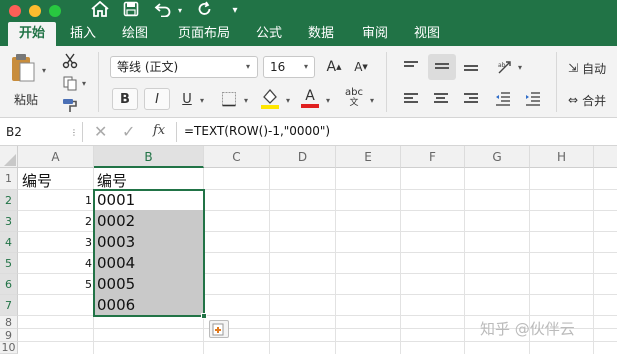 This screenshot has height=354, width=617. I want to click on underline-button: U, so click(187, 99).